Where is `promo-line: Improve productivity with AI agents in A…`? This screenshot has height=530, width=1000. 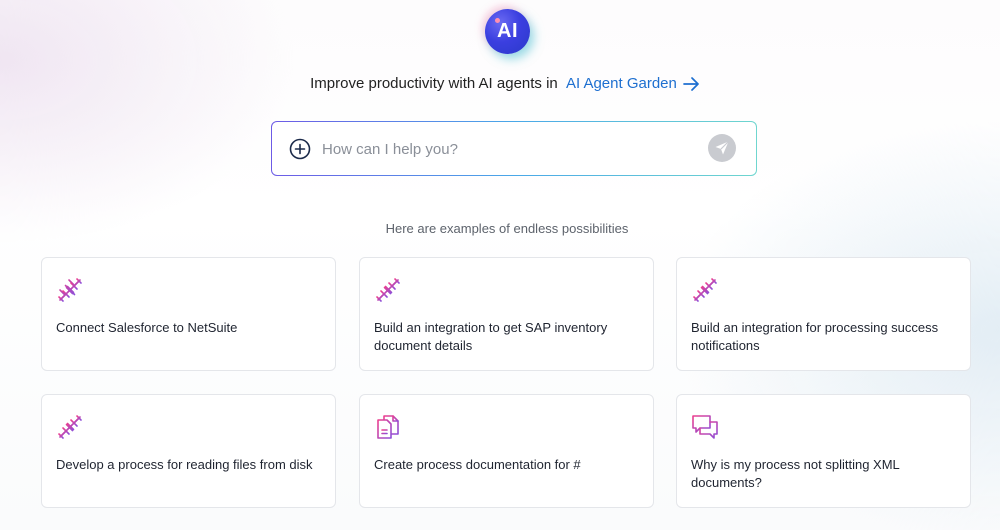 promo-line: Improve productivity with AI agents in A… is located at coordinates (500, 83).